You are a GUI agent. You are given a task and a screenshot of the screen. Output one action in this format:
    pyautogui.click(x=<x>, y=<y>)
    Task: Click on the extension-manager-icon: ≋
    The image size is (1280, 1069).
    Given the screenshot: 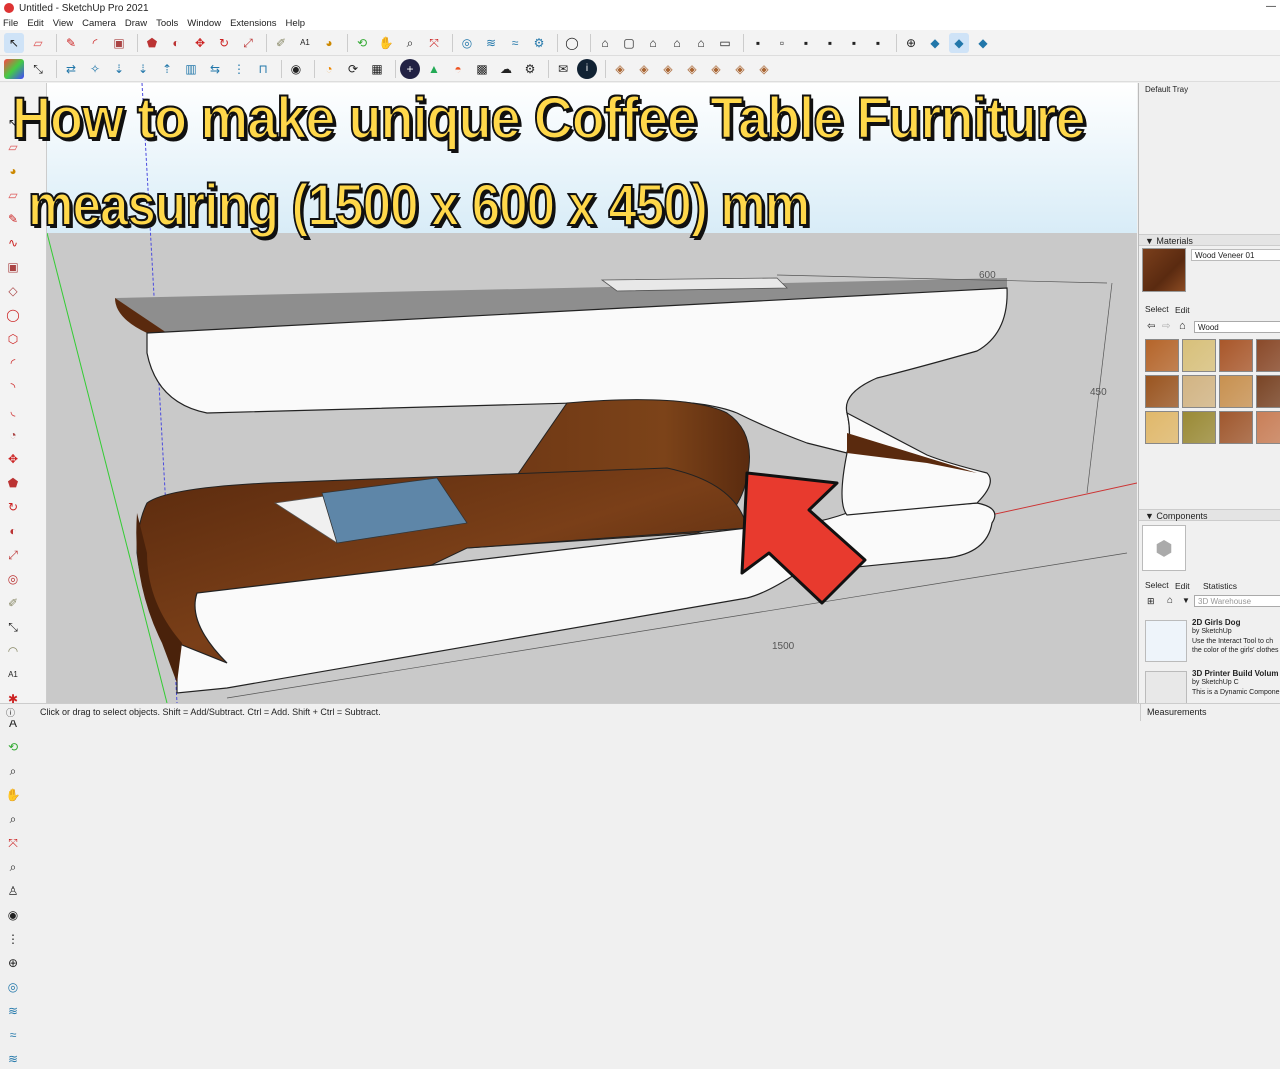 What is the action you would take?
    pyautogui.click(x=13, y=1059)
    